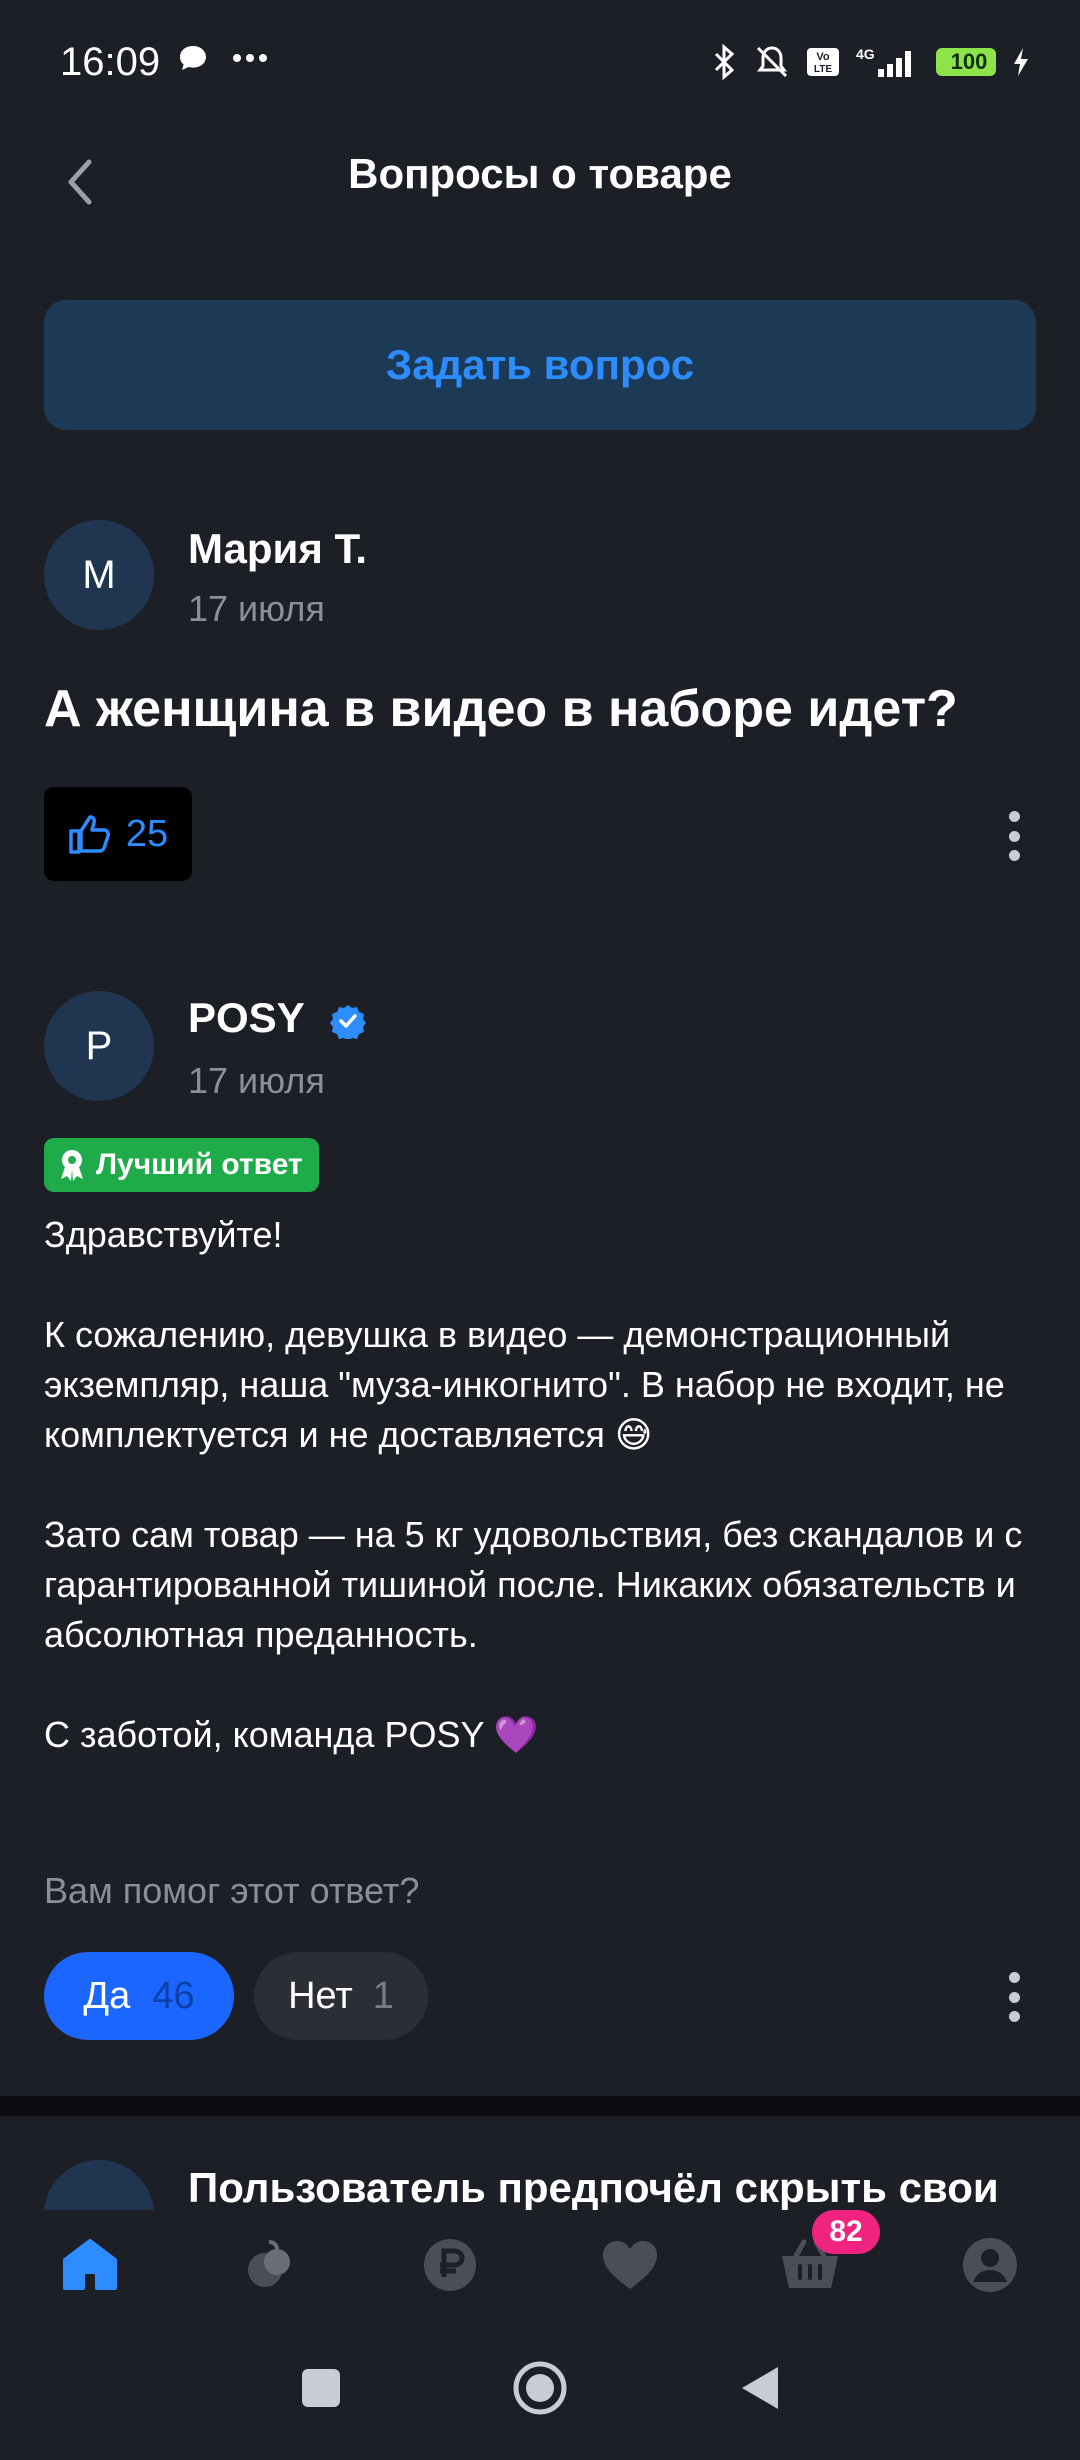 This screenshot has height=2460, width=1080. Describe the element at coordinates (110, 62) in the screenshot. I see `status-time: 16:09` at that location.